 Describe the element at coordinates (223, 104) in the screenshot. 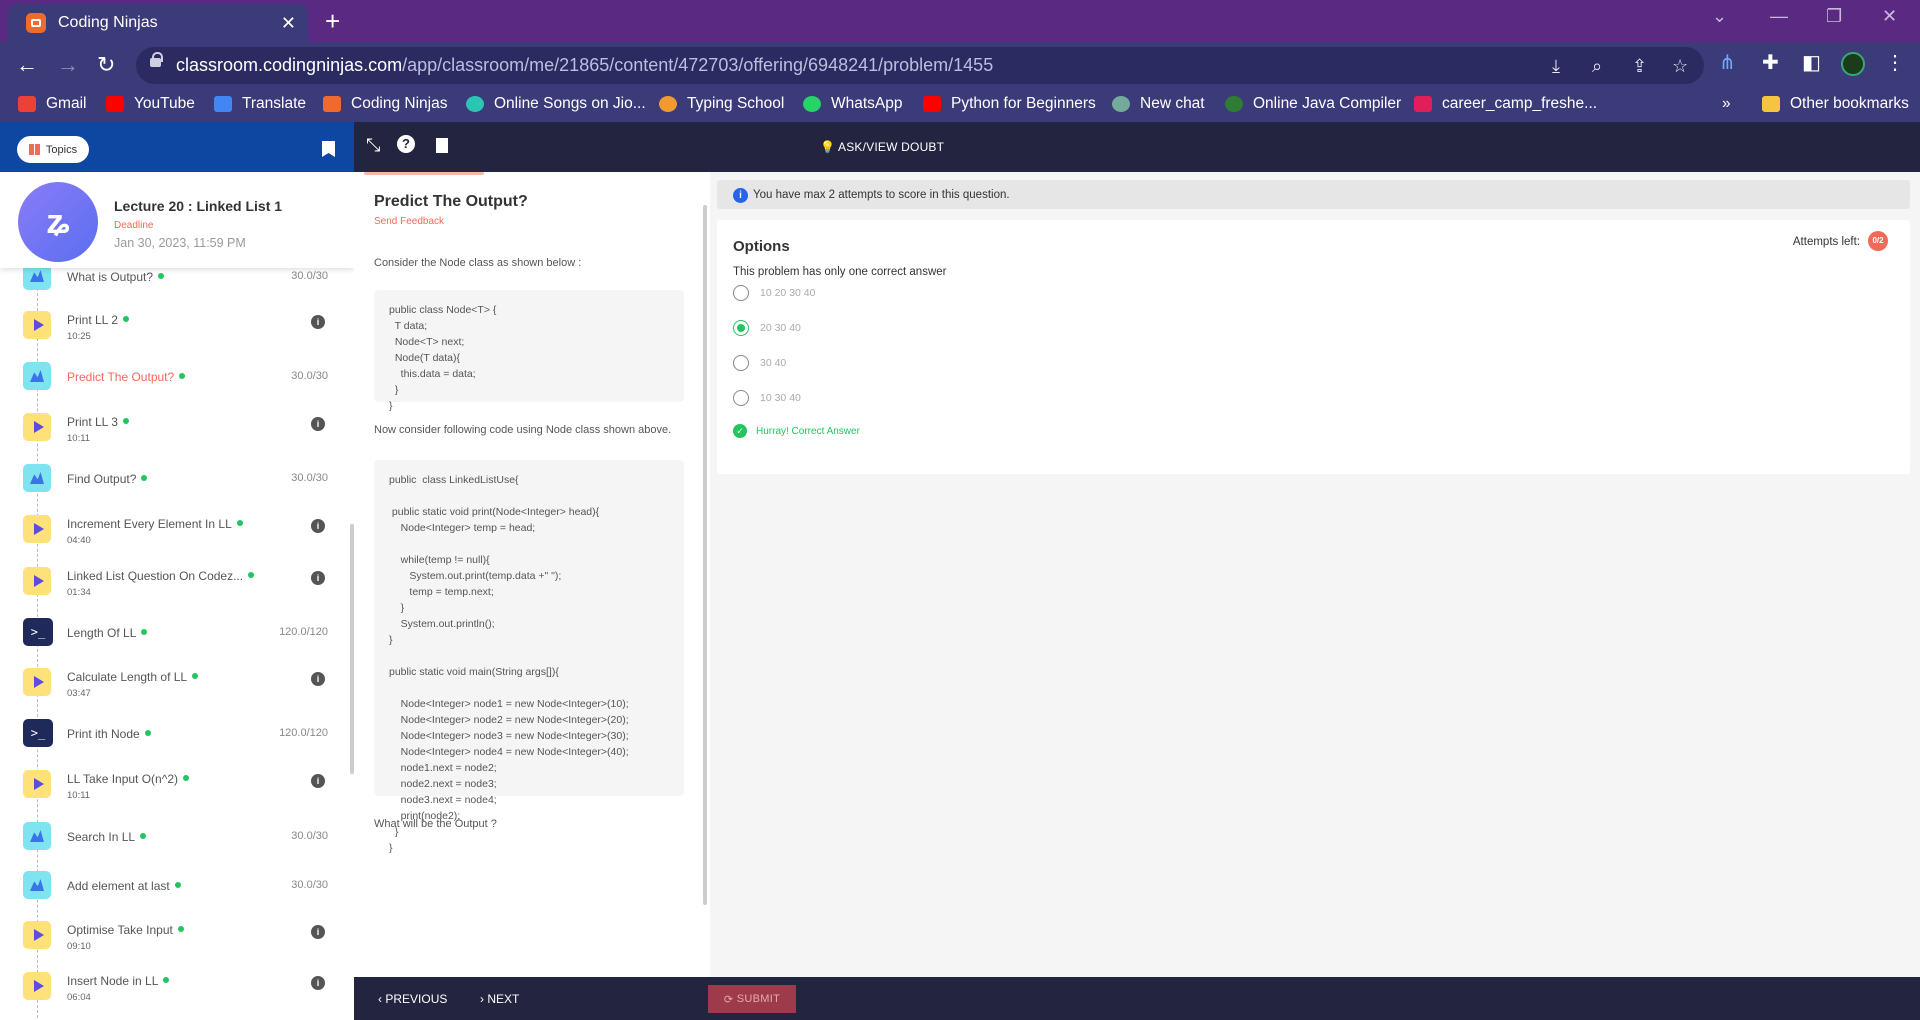

I see `translate-icon` at that location.